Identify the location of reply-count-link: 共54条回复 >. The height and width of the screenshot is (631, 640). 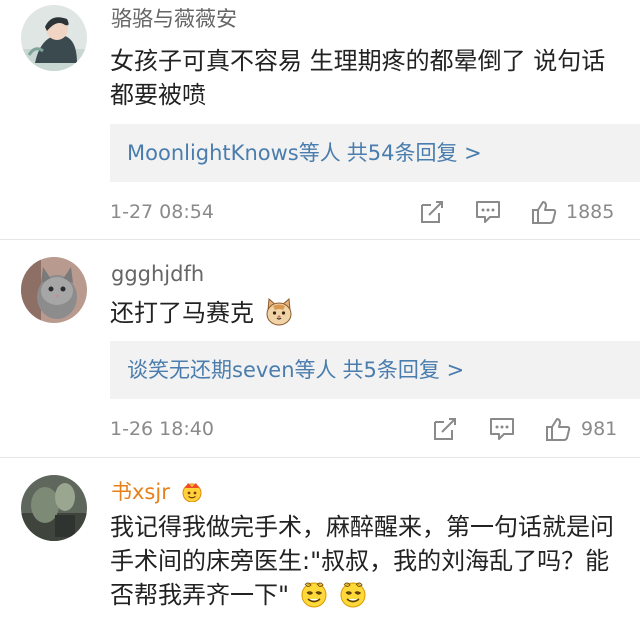
(414, 153).